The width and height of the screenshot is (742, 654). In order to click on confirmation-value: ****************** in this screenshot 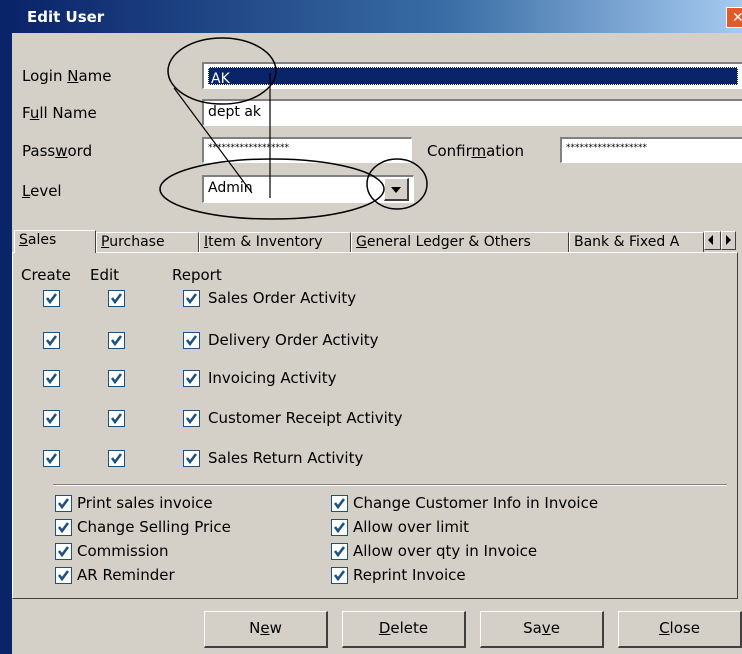, I will do `click(606, 148)`.